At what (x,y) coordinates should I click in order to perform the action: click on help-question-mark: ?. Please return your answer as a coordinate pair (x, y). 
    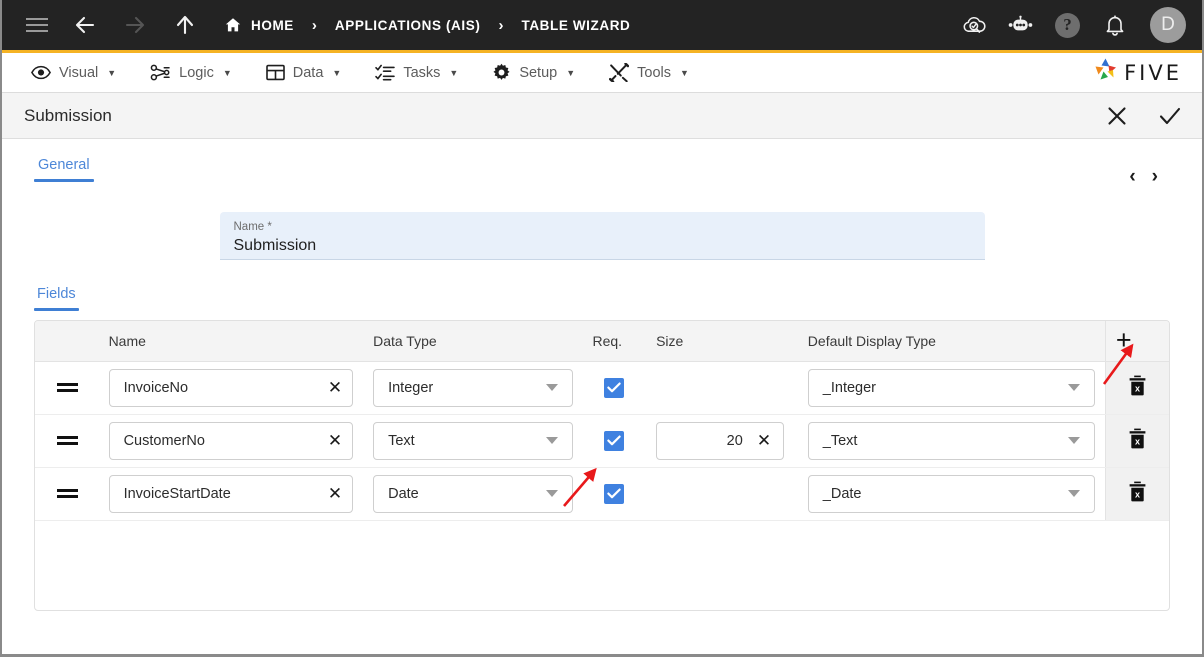
    Looking at the image, I should click on (1067, 25).